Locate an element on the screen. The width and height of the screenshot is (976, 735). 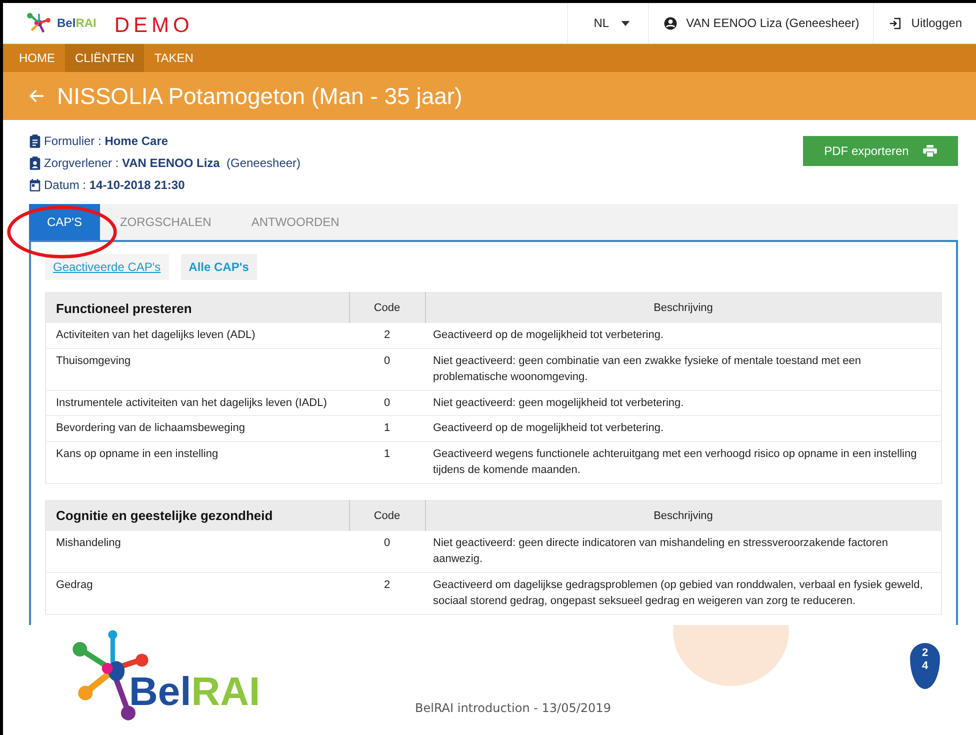
table-cell: Niet geactiveerd: geen directe indicatoren van mishandeling en stressveroorzakende factoren aanwezig. is located at coordinates (683, 551).